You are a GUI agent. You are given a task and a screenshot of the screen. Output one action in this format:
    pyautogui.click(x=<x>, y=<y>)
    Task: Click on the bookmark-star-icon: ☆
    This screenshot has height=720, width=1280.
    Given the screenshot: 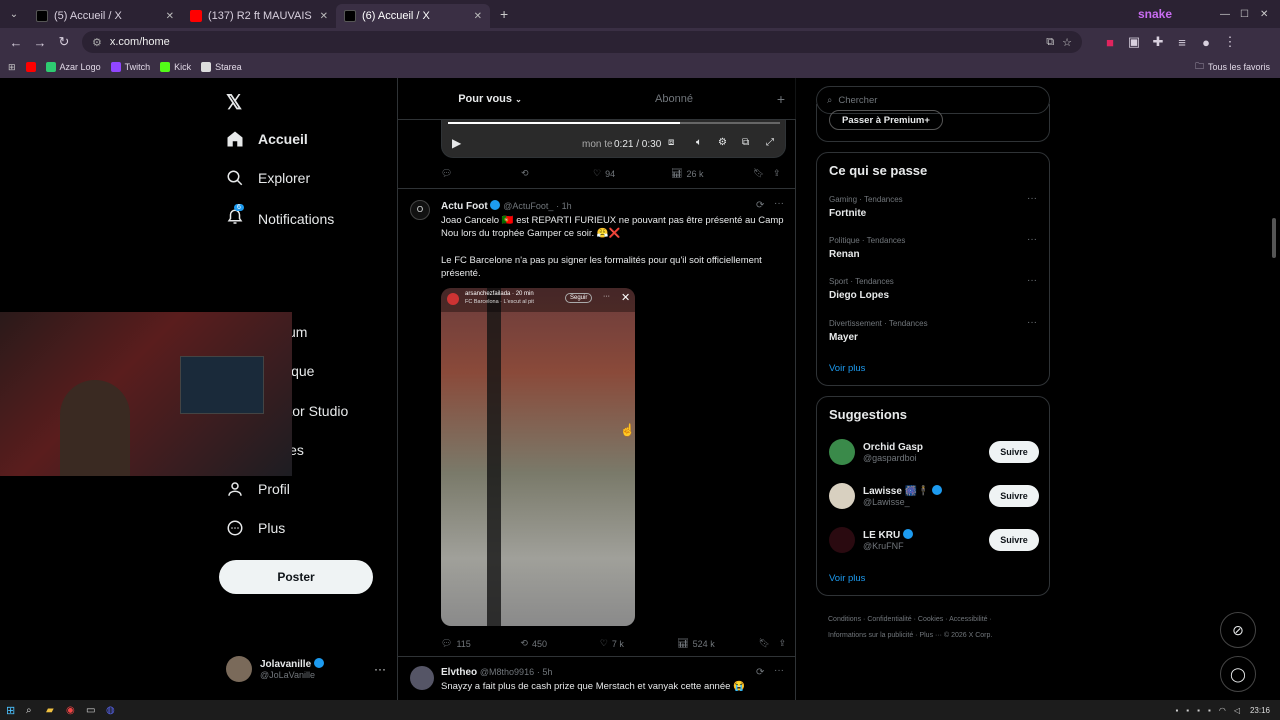 What is the action you would take?
    pyautogui.click(x=1067, y=42)
    